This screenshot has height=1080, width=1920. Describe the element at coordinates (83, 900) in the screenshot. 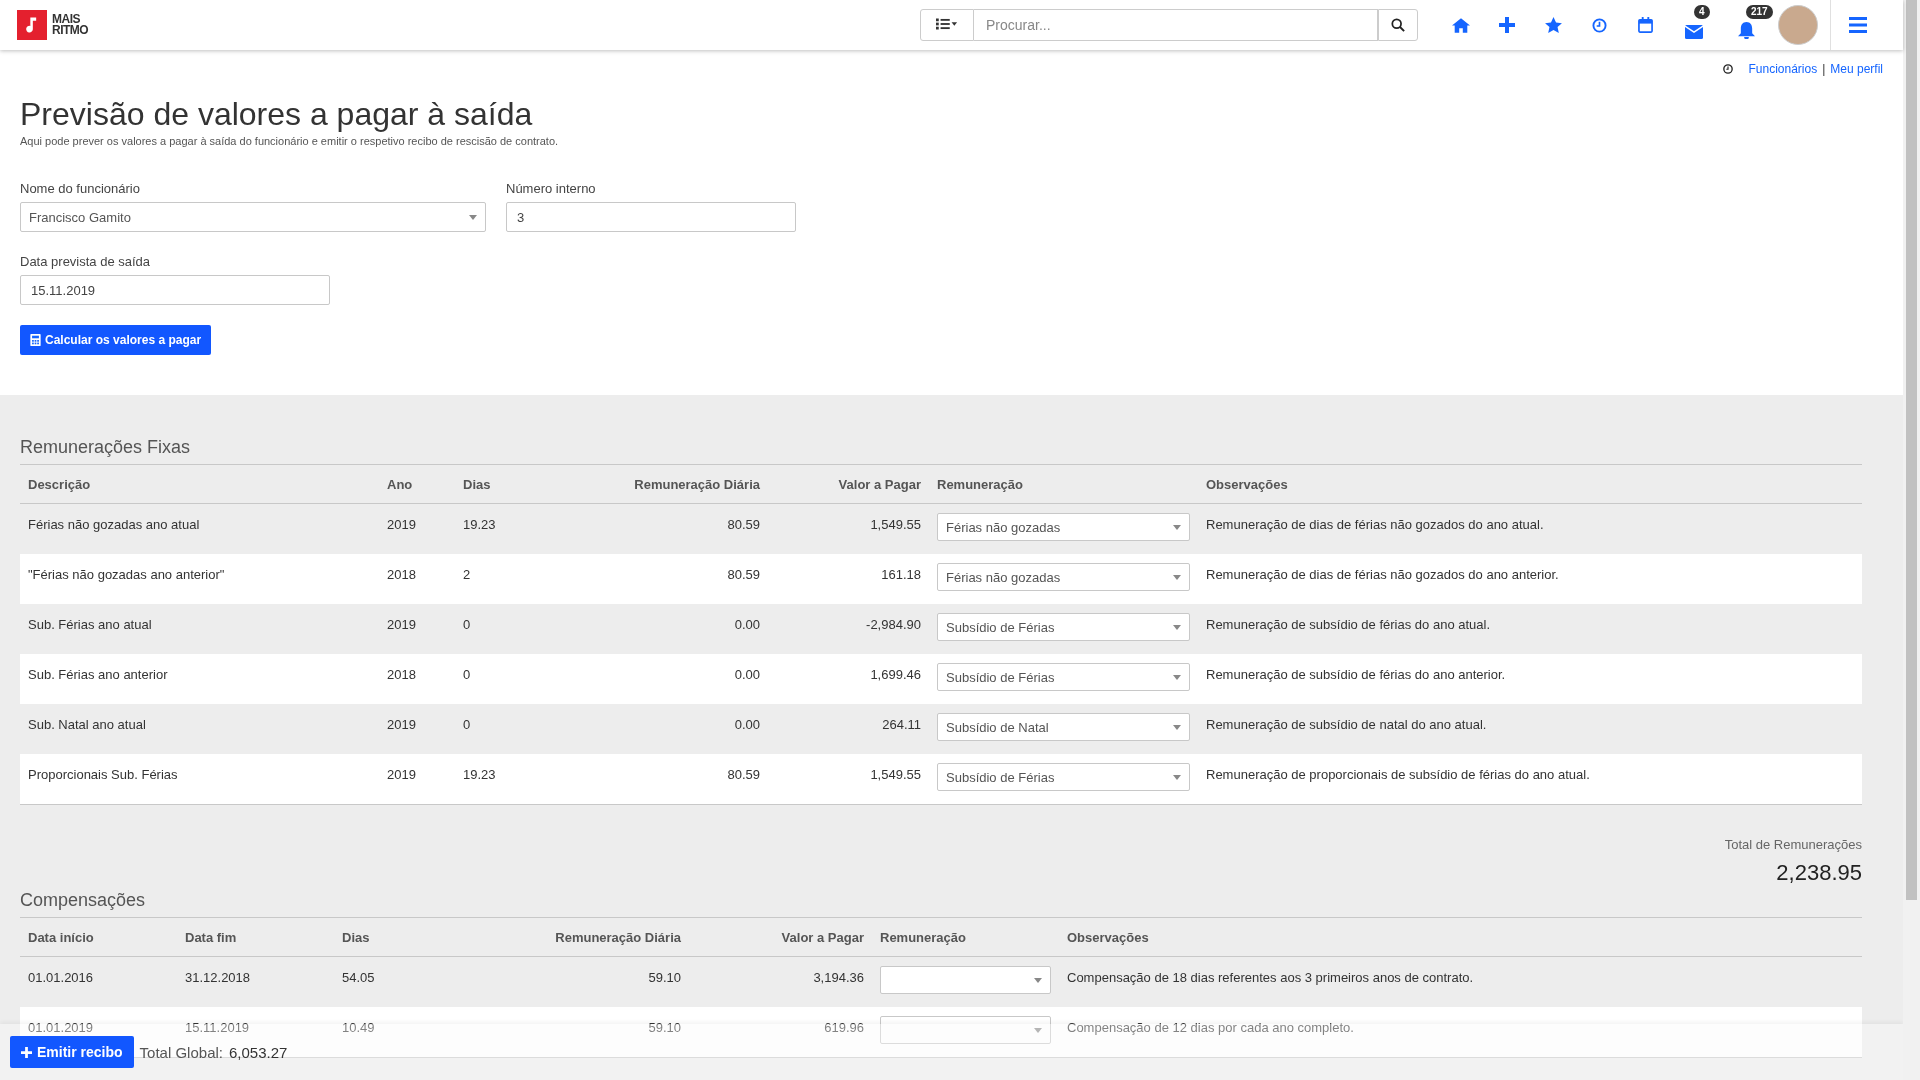

I see `section-heading: Compensações` at that location.